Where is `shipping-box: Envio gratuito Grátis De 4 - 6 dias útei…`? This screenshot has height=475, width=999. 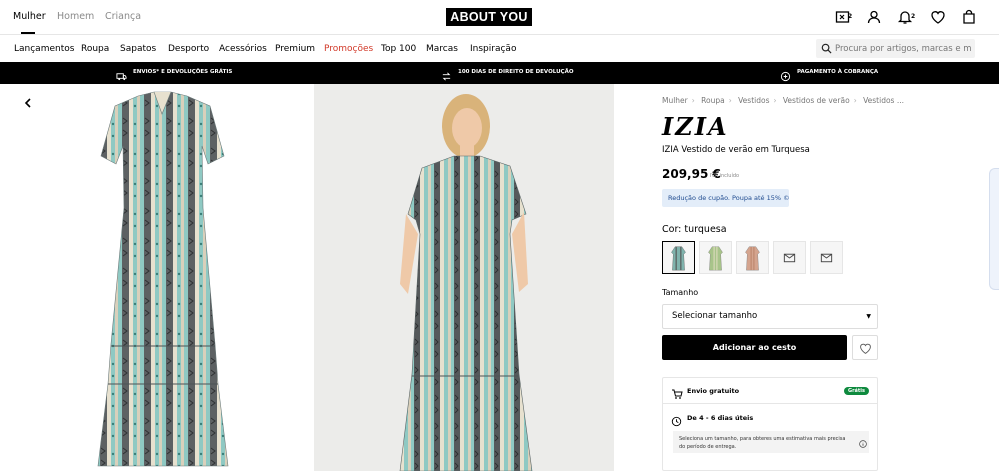 shipping-box: Envio gratuito Grátis De 4 - 6 dias útei… is located at coordinates (770, 424).